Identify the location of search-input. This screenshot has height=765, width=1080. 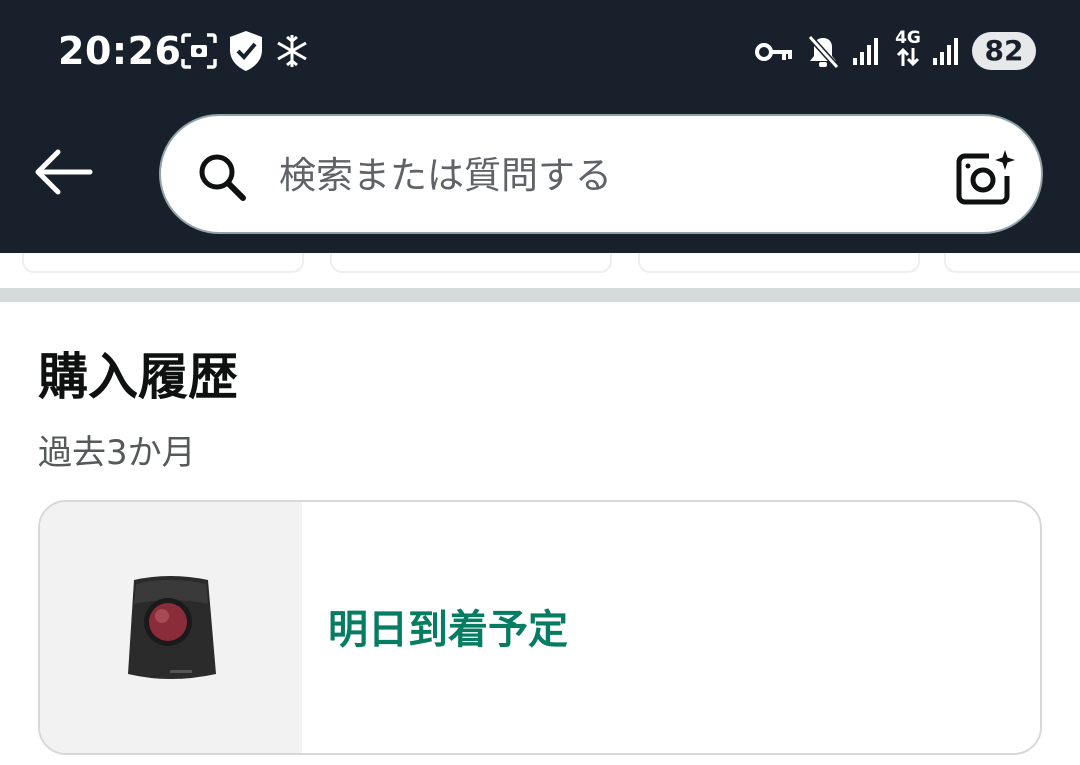
(599, 175).